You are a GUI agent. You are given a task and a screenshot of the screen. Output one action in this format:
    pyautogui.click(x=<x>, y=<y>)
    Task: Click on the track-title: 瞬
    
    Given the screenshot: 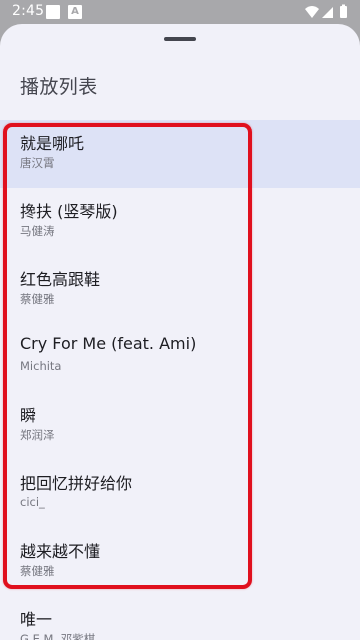 What is the action you would take?
    pyautogui.click(x=28, y=415)
    